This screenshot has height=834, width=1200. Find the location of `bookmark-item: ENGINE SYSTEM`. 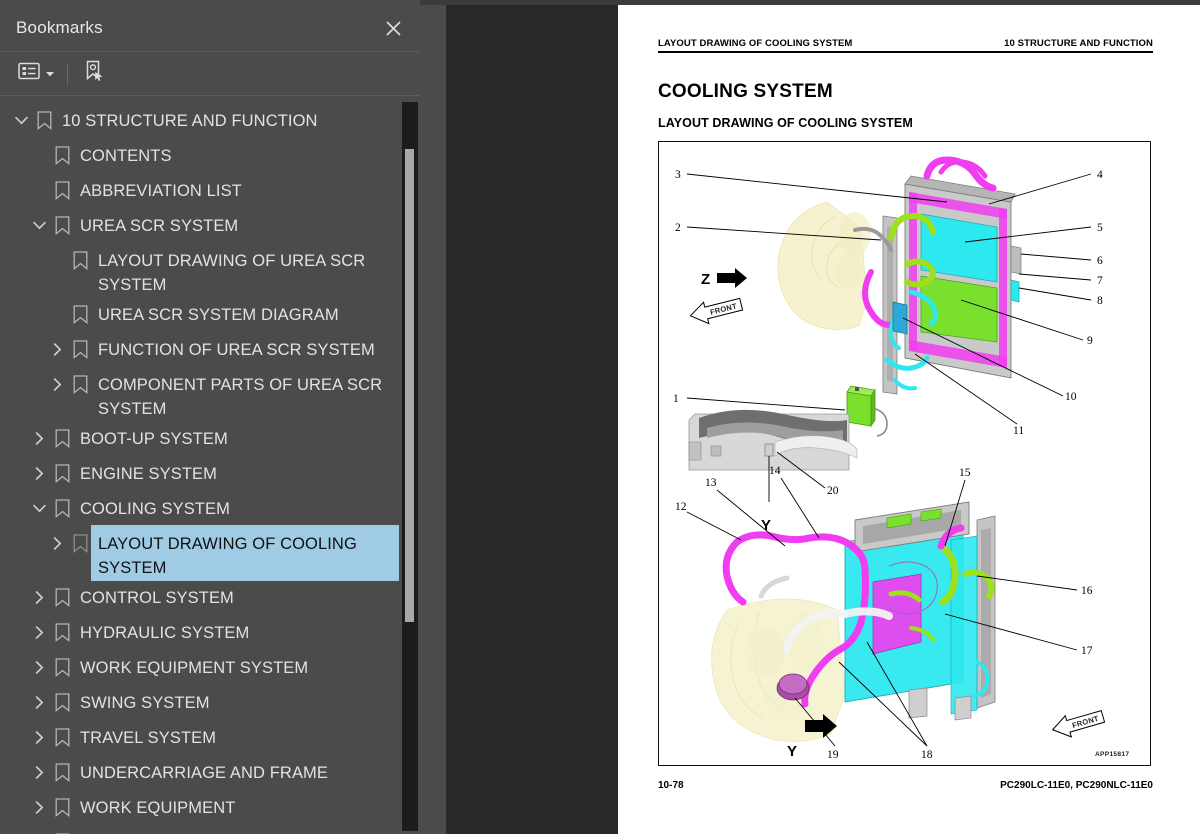

bookmark-item: ENGINE SYSTEM is located at coordinates (210, 473).